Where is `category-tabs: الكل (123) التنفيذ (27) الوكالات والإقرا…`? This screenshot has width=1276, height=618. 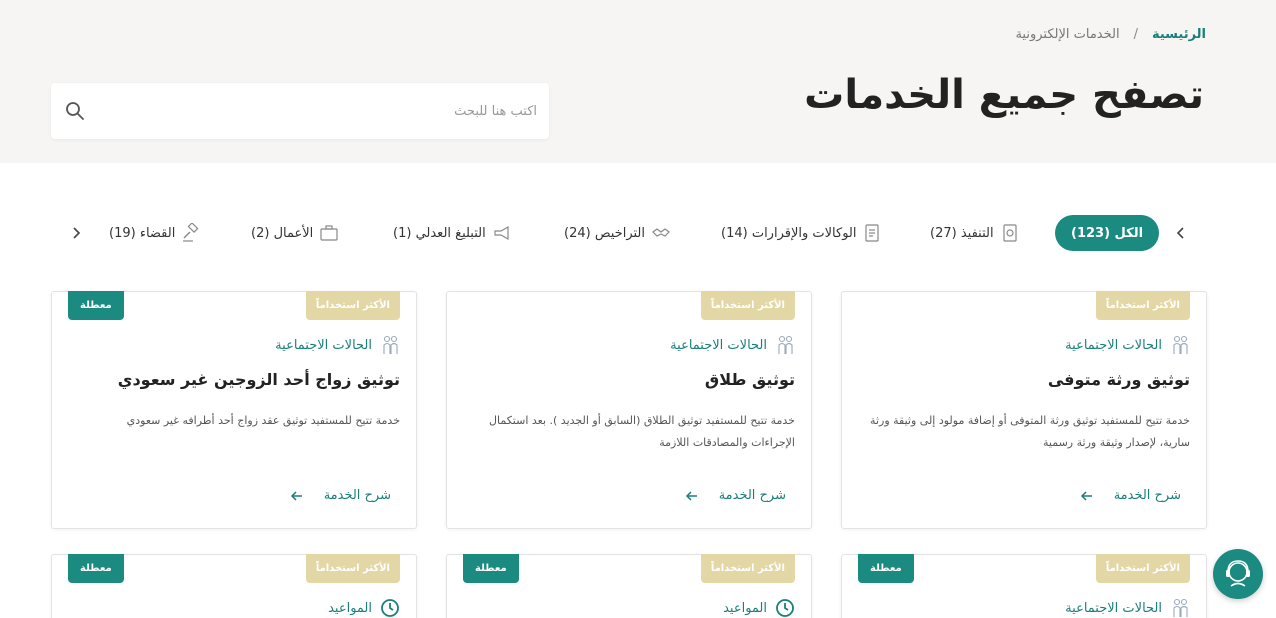 category-tabs: الكل (123) التنفيذ (27) الوكالات والإقرا… is located at coordinates (638, 233).